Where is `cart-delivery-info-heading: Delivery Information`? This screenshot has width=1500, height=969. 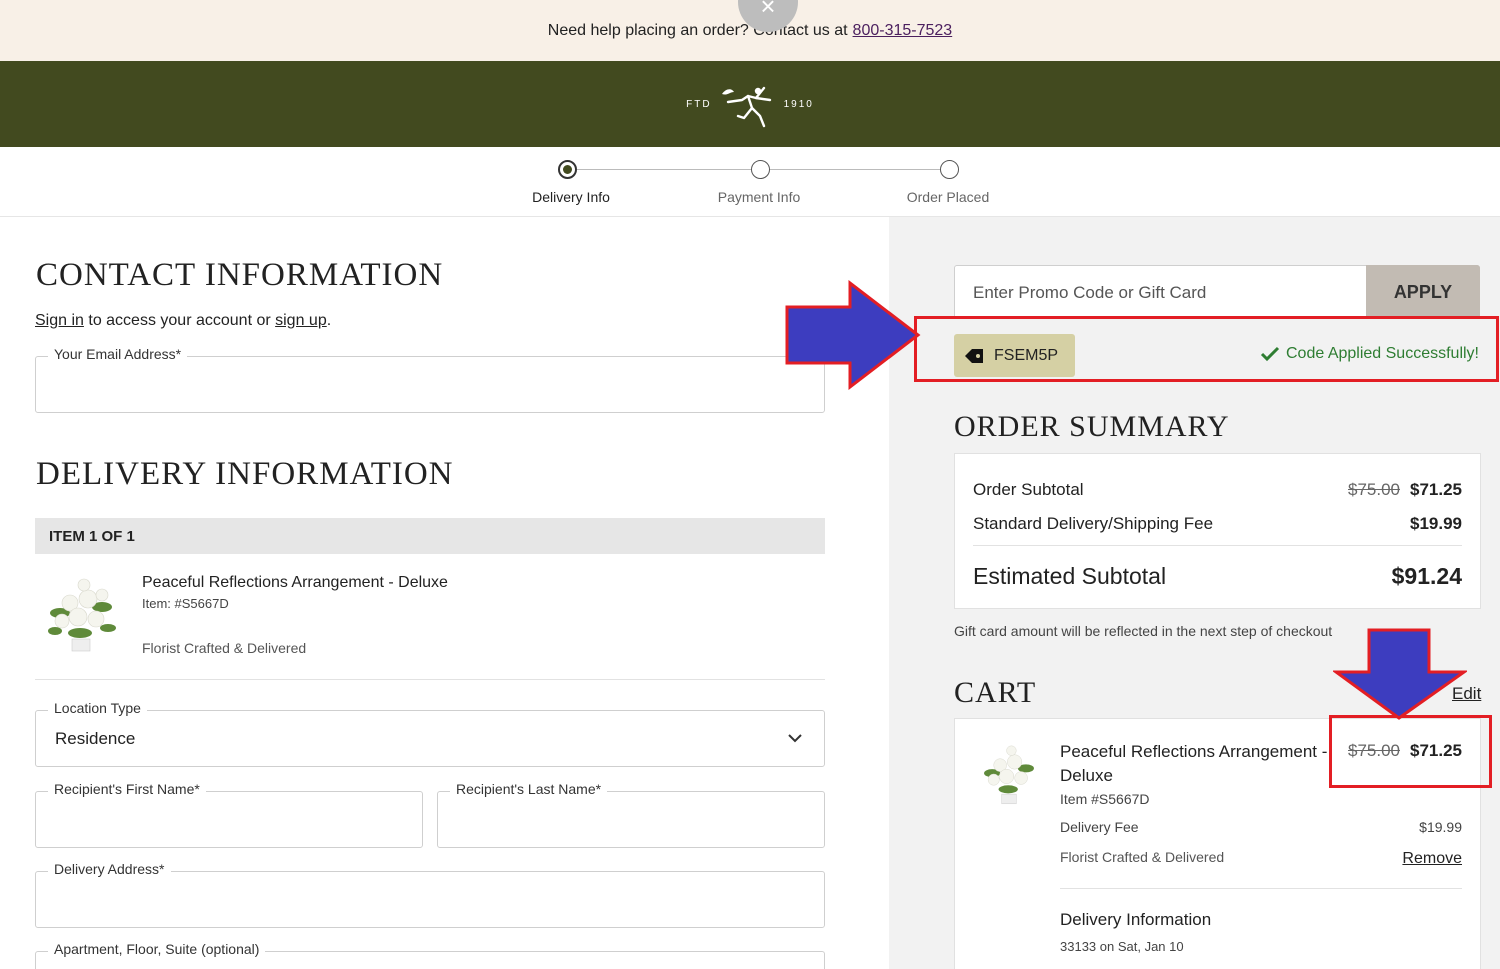 cart-delivery-info-heading: Delivery Information is located at coordinates (1136, 919).